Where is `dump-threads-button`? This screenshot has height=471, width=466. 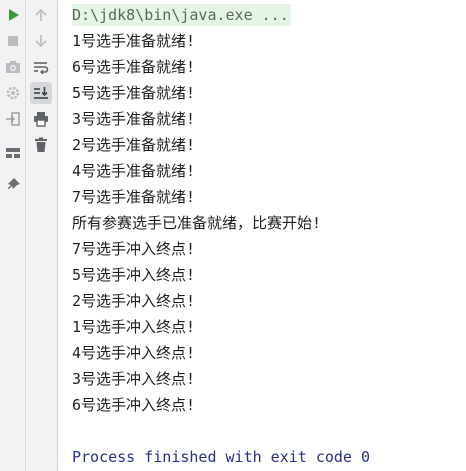
dump-threads-button is located at coordinates (13, 67).